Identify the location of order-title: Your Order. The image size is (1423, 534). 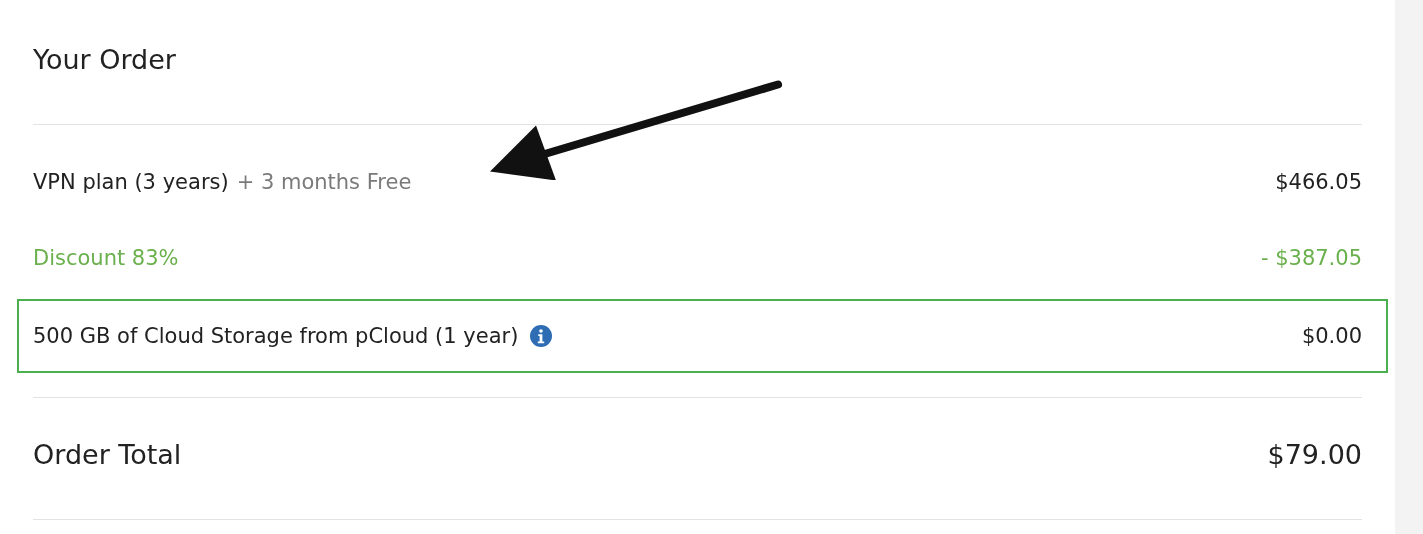
(105, 60).